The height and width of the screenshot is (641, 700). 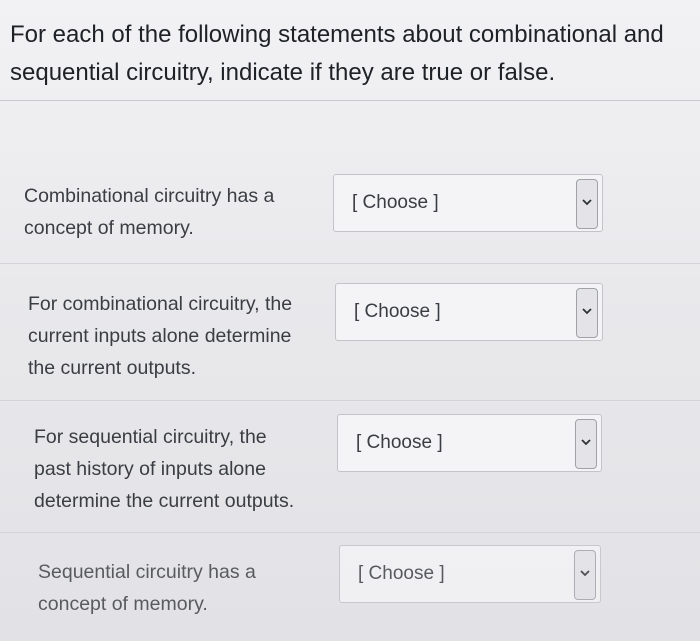 I want to click on prompt-line: the current outputs., so click(x=112, y=368).